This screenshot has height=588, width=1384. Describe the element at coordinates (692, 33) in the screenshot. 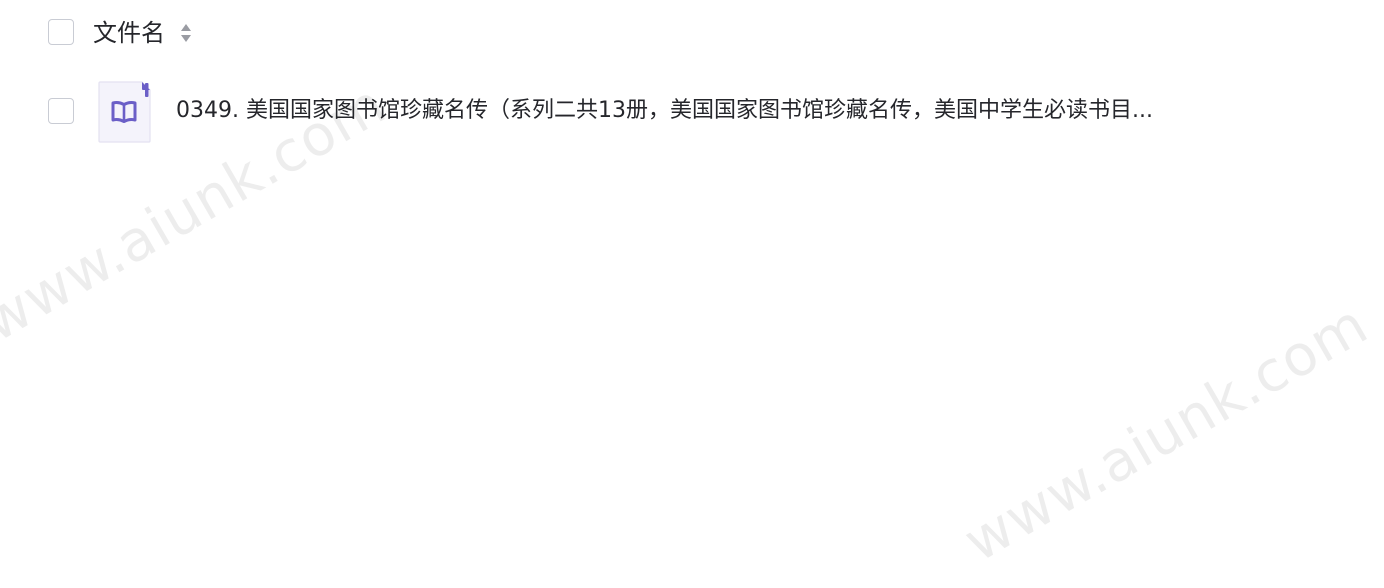

I see `table-header: 文件名` at that location.